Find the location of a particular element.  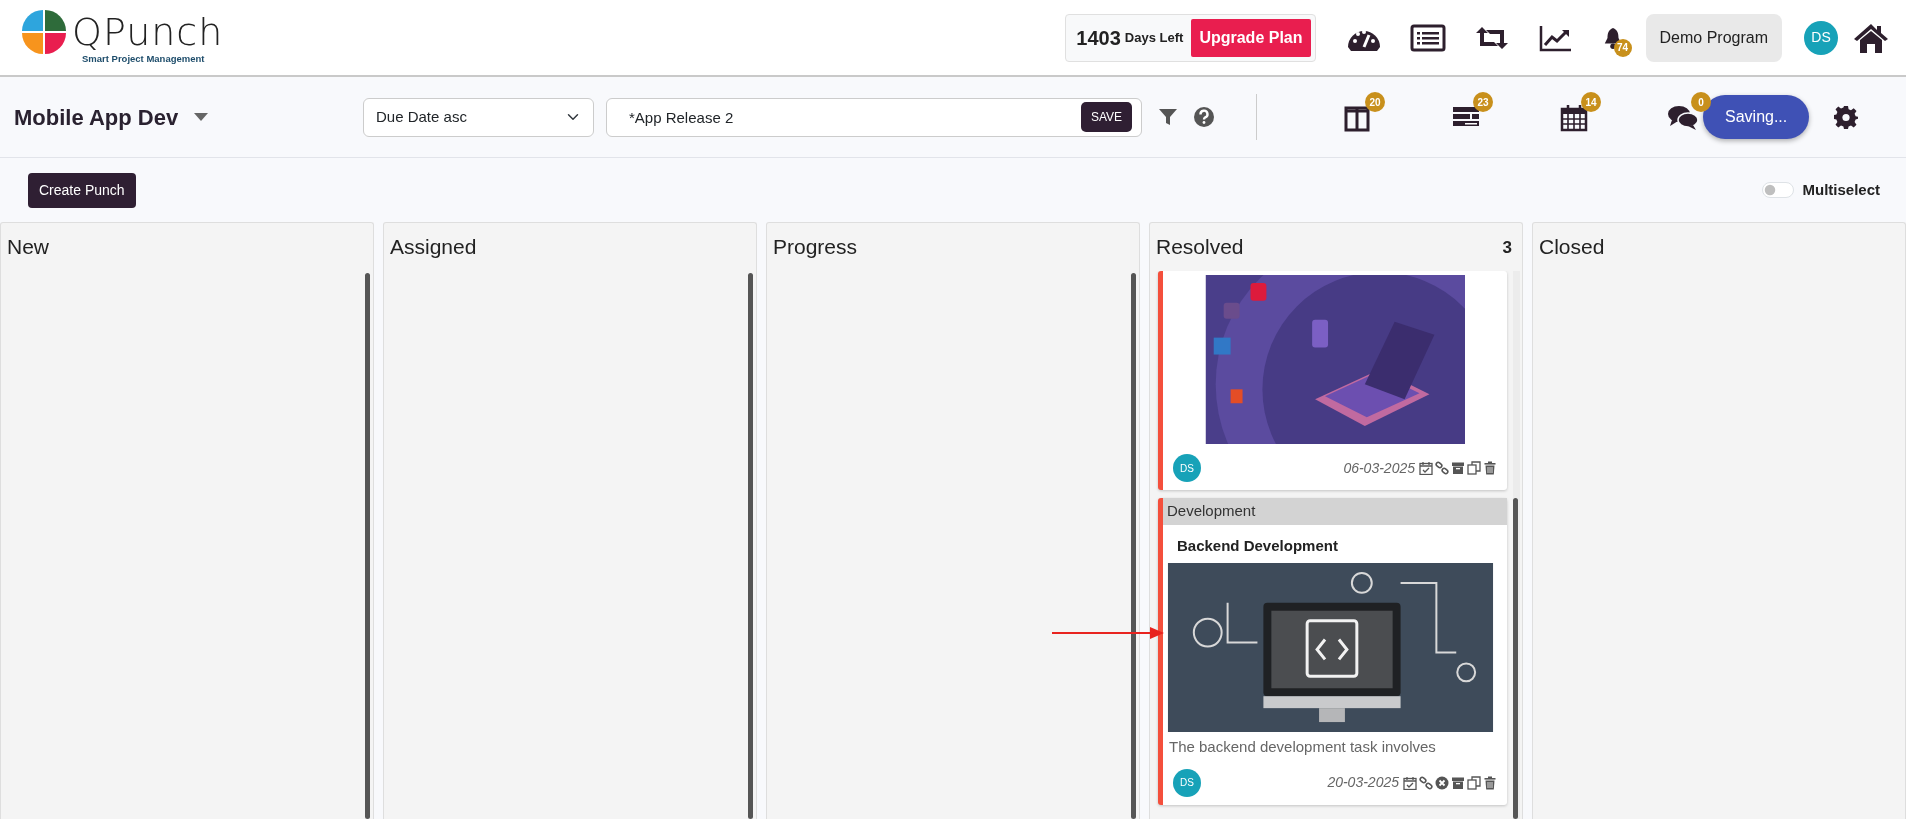

category-header: Development is located at coordinates (1335, 511).